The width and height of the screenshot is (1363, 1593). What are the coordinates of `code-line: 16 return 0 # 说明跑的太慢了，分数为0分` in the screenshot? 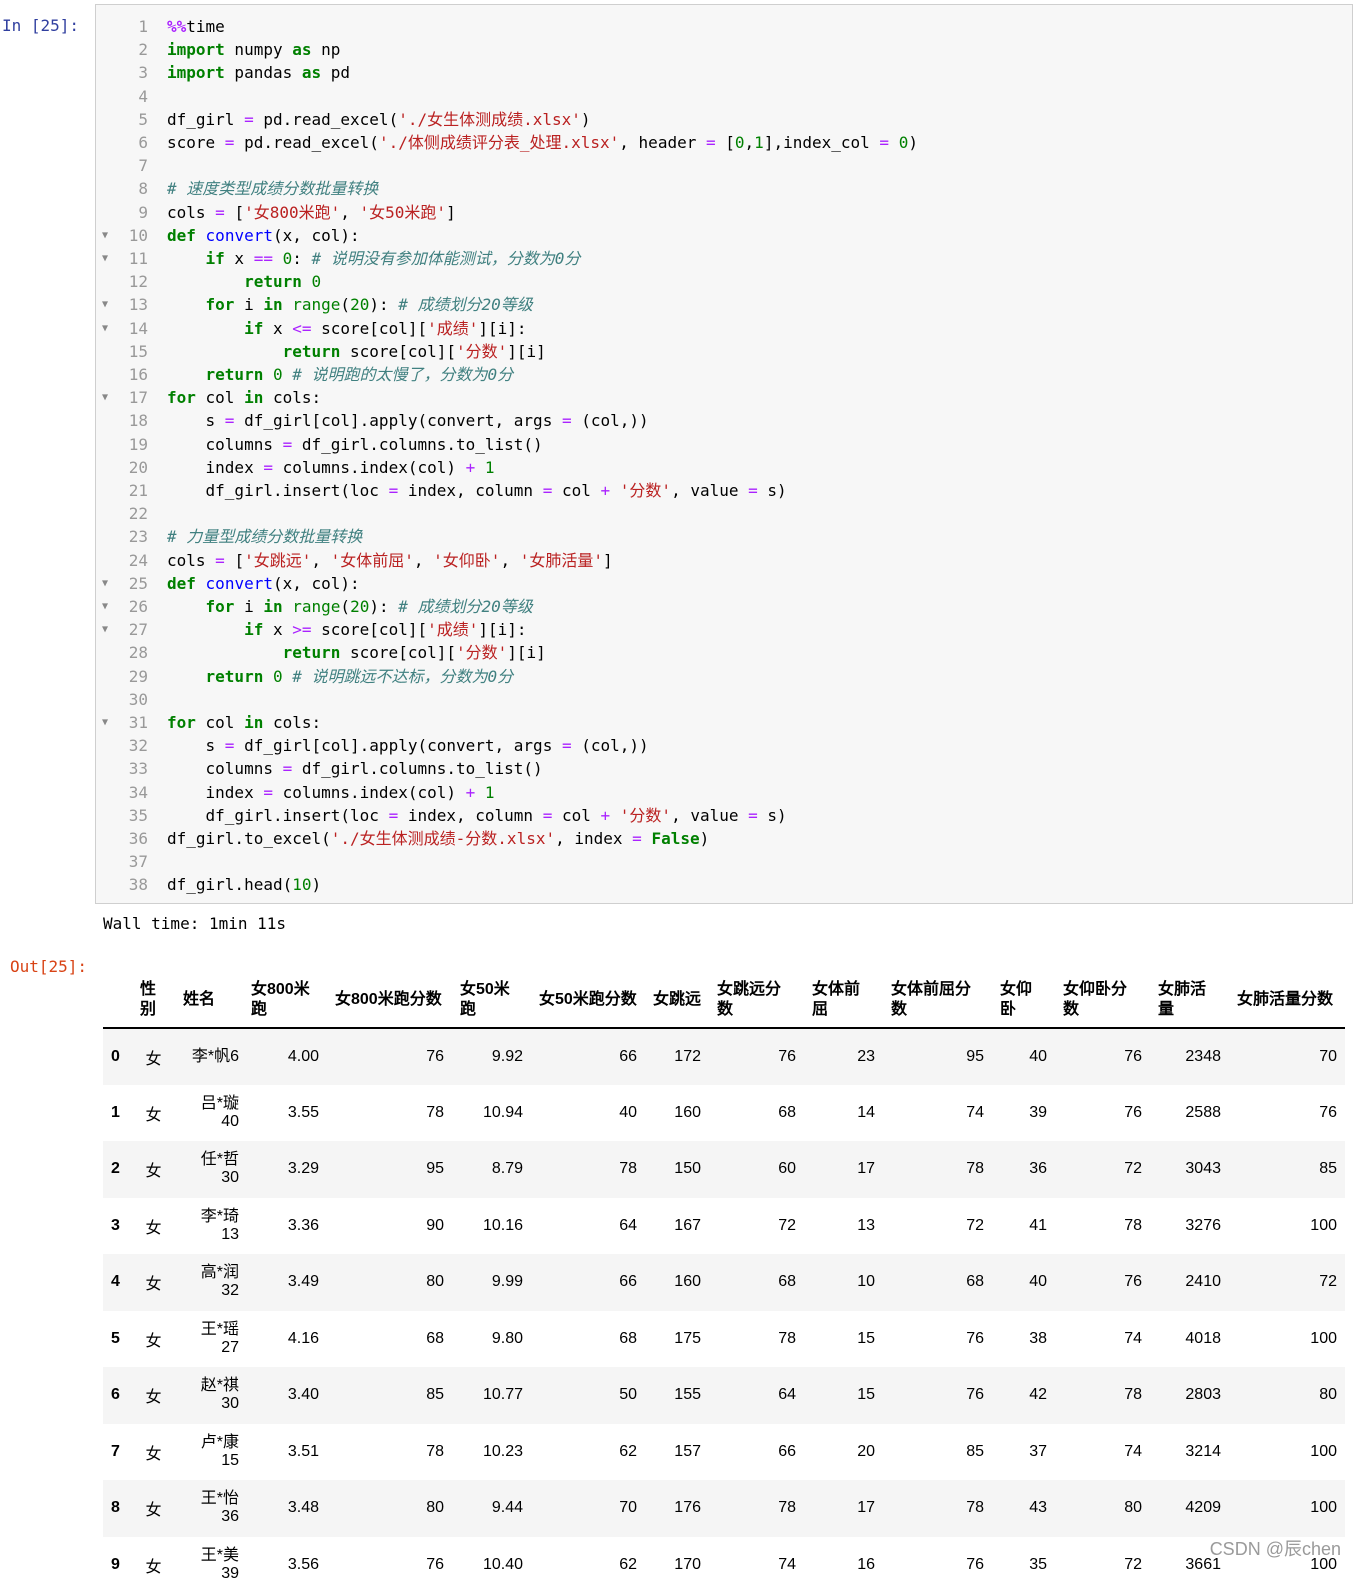 It's located at (724, 374).